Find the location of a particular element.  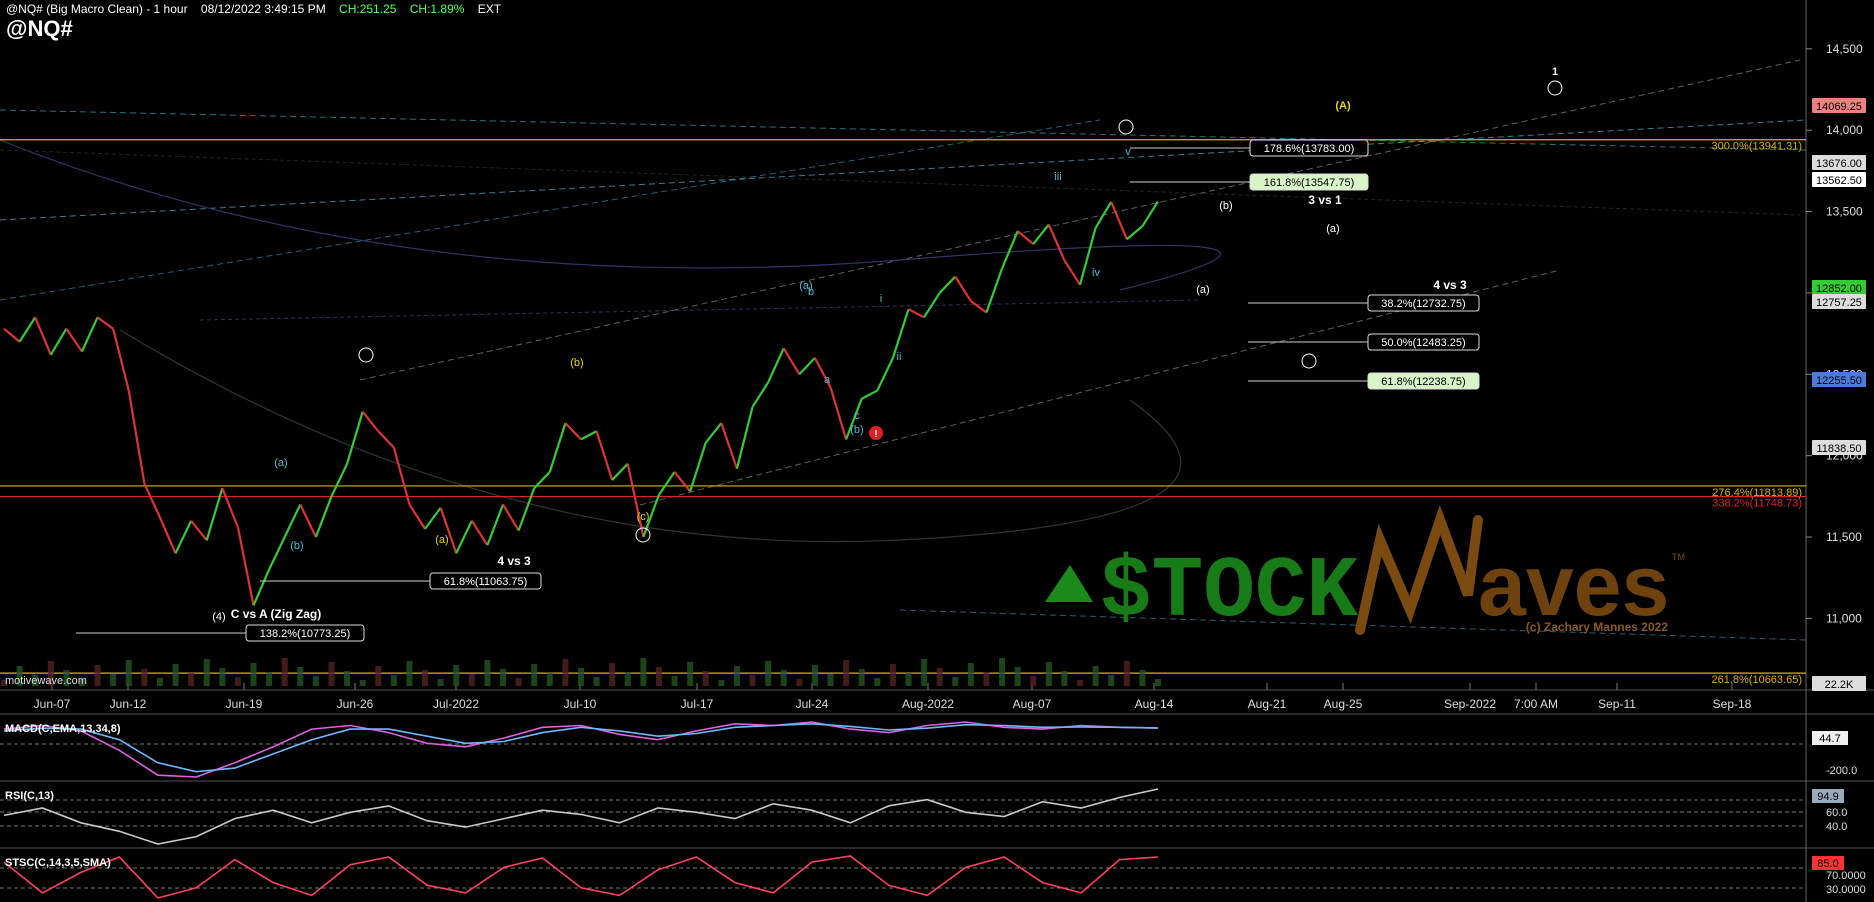

change-percent: CH:1.89% is located at coordinates (437, 9).